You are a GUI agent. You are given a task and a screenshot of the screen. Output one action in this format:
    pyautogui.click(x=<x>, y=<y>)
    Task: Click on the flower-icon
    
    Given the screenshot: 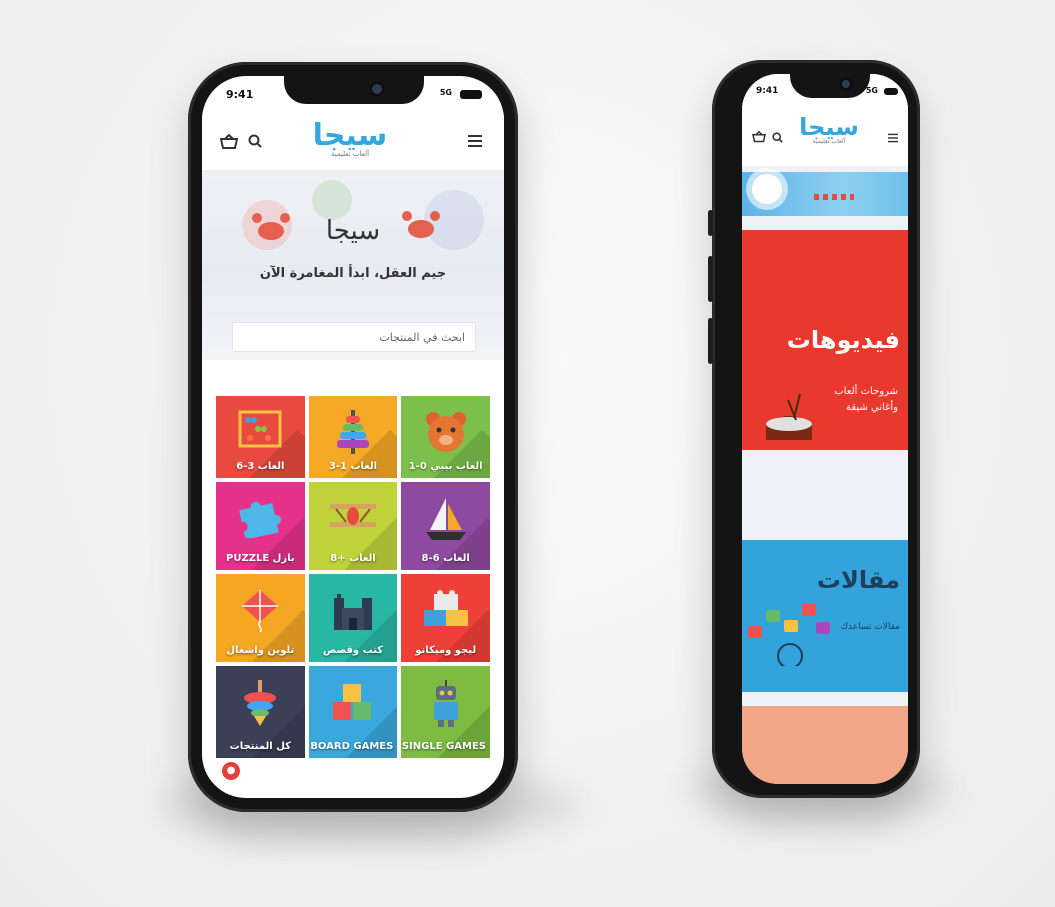 What is the action you would take?
    pyautogui.click(x=767, y=189)
    